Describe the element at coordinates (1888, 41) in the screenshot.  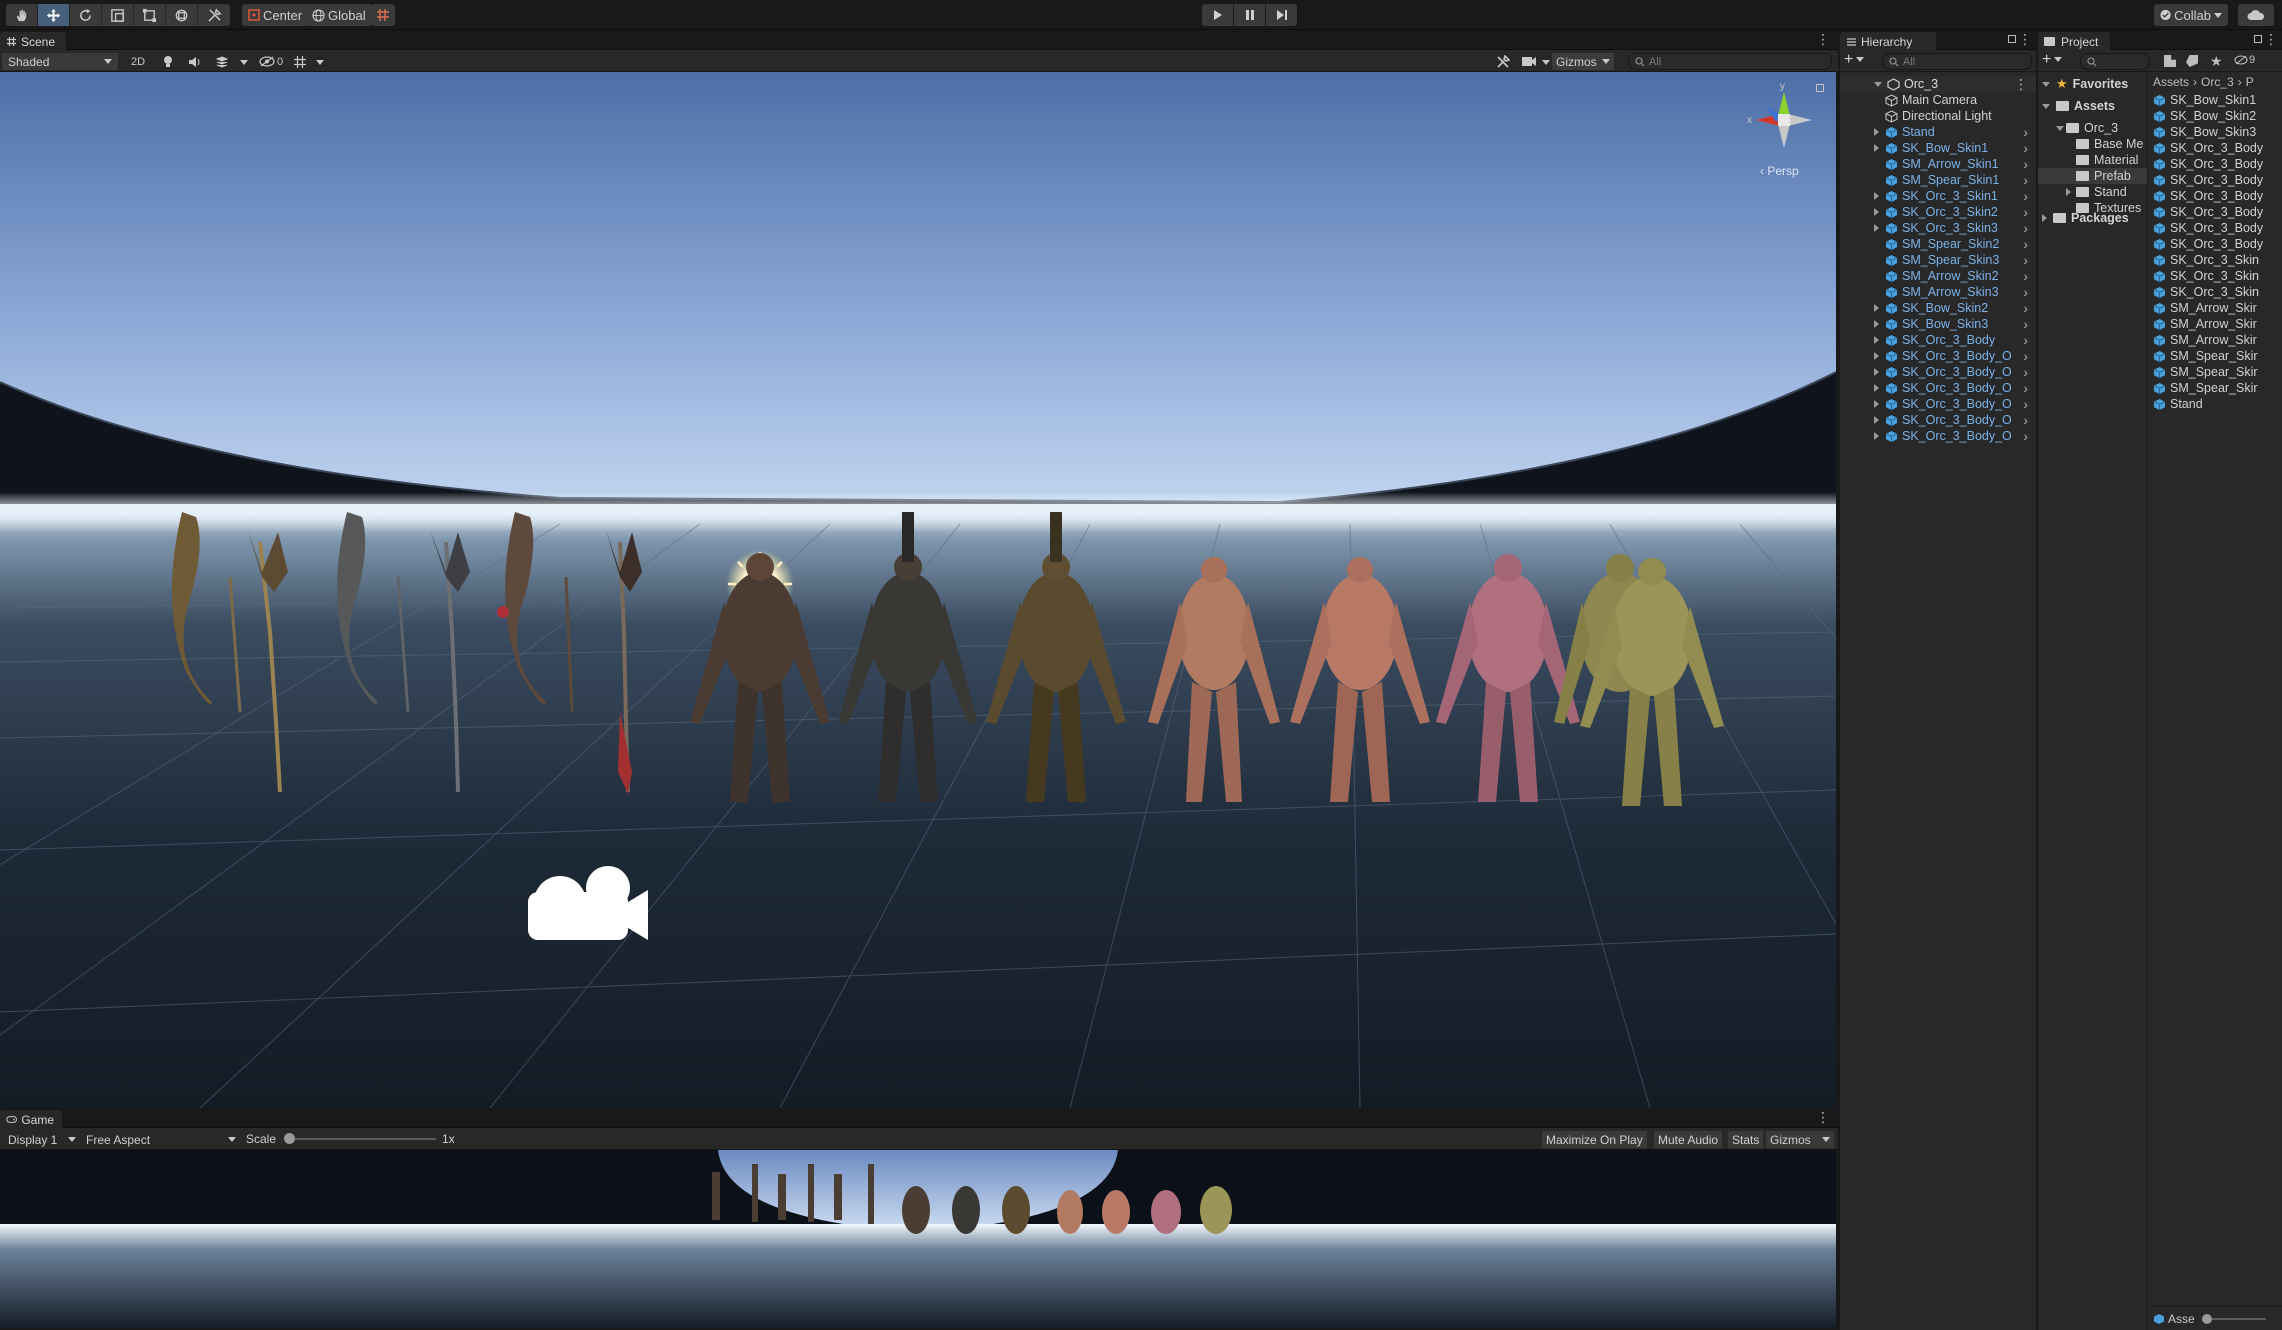
I see `tab-hierarchy: Hierarchy` at that location.